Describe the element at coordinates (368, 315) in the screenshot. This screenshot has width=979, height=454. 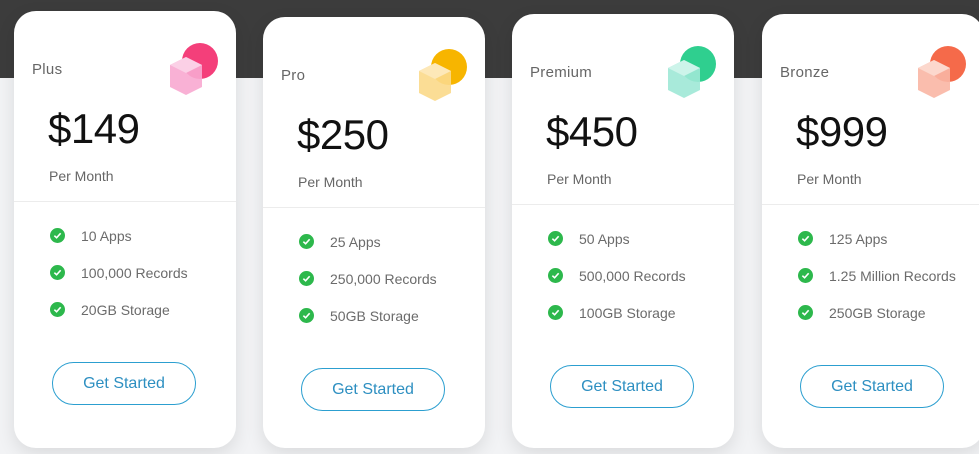
I see `feature-item: 50GB Storage` at that location.